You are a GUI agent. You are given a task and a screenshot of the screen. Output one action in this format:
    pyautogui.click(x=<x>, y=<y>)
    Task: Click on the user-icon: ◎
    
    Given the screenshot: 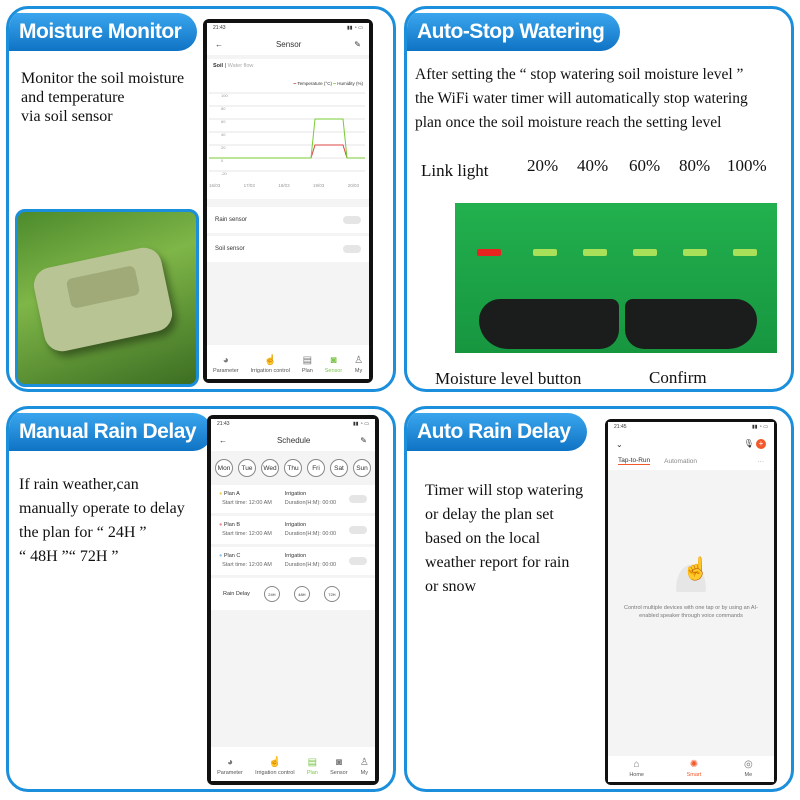 What is the action you would take?
    pyautogui.click(x=748, y=764)
    